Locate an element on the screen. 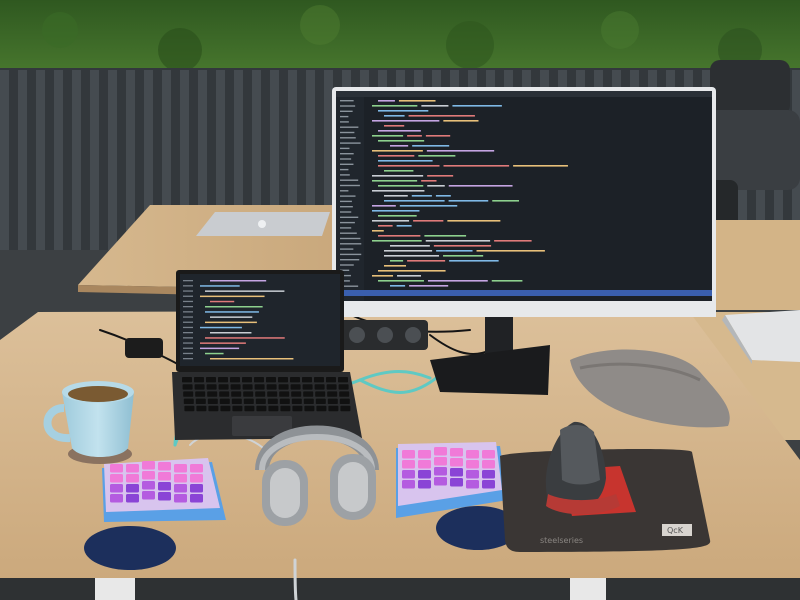 The image size is (800, 600). open-laptop is located at coordinates (267, 355).